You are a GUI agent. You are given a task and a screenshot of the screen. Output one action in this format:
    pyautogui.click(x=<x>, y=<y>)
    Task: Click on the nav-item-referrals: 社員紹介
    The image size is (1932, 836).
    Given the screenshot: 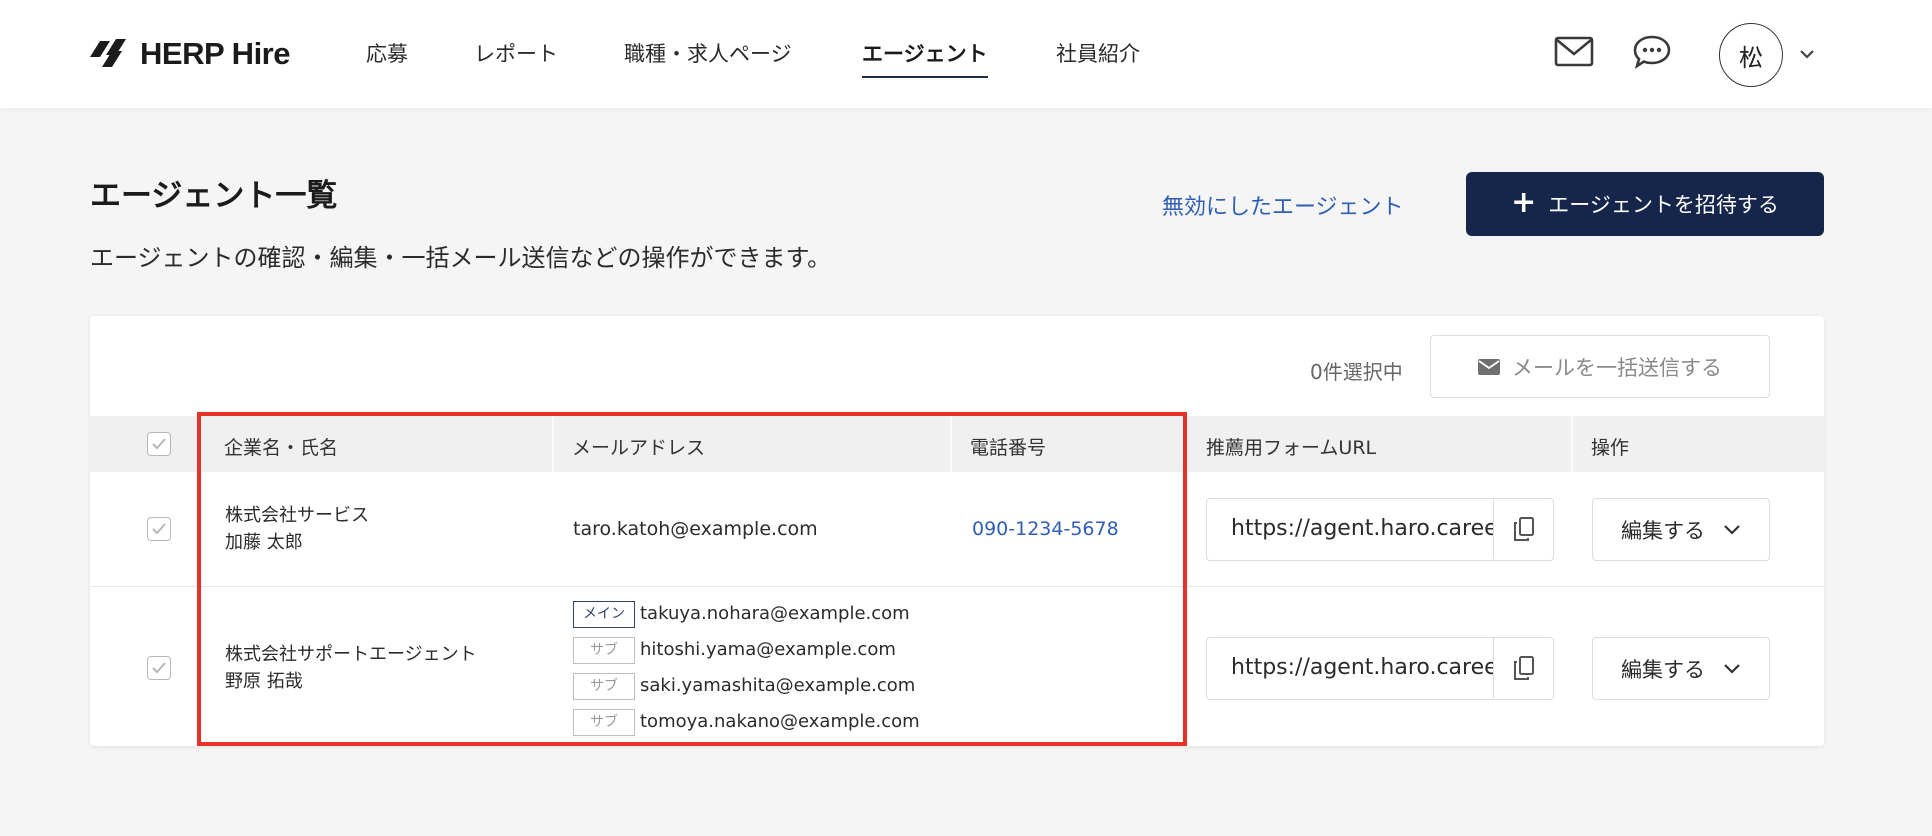 What is the action you would take?
    pyautogui.click(x=1098, y=58)
    